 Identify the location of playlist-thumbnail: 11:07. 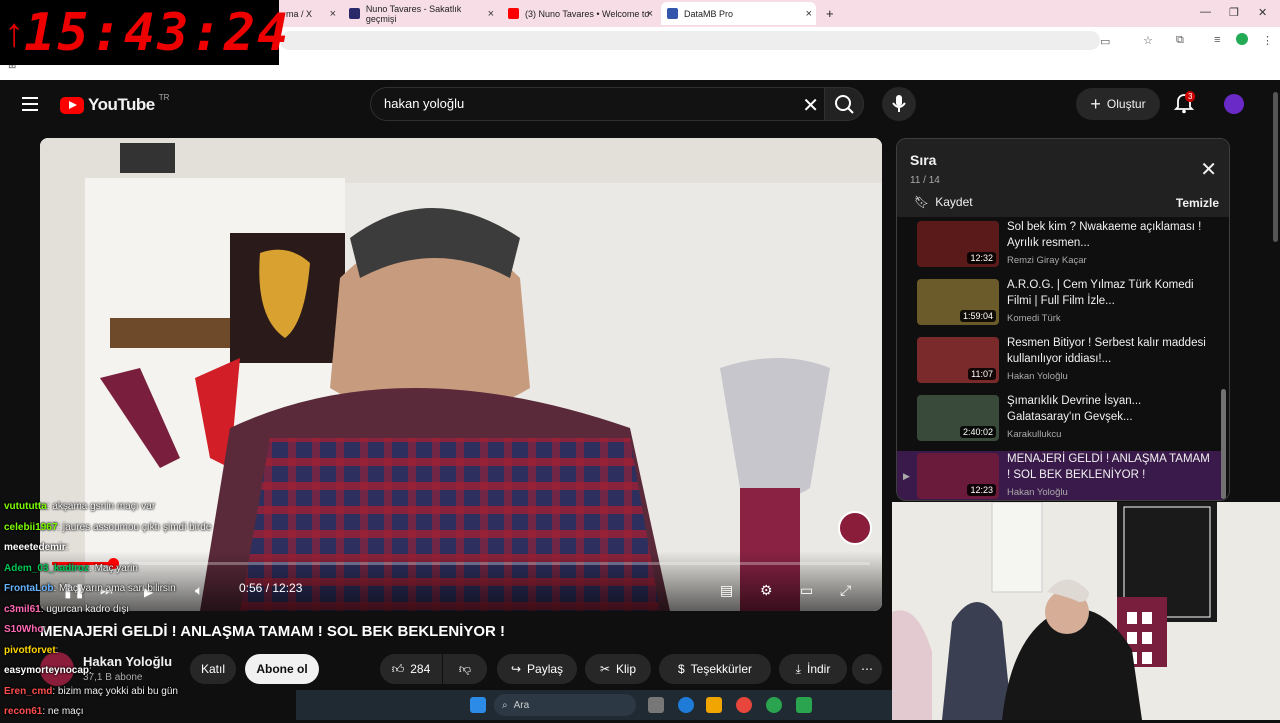
(958, 360).